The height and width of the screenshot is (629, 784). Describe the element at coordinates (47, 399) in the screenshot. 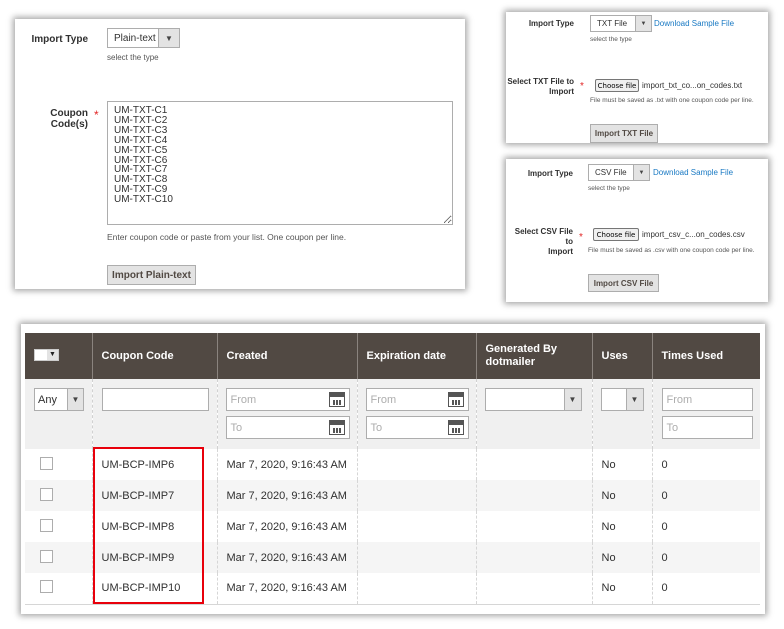

I see `mass-select-filter-value: Any` at that location.